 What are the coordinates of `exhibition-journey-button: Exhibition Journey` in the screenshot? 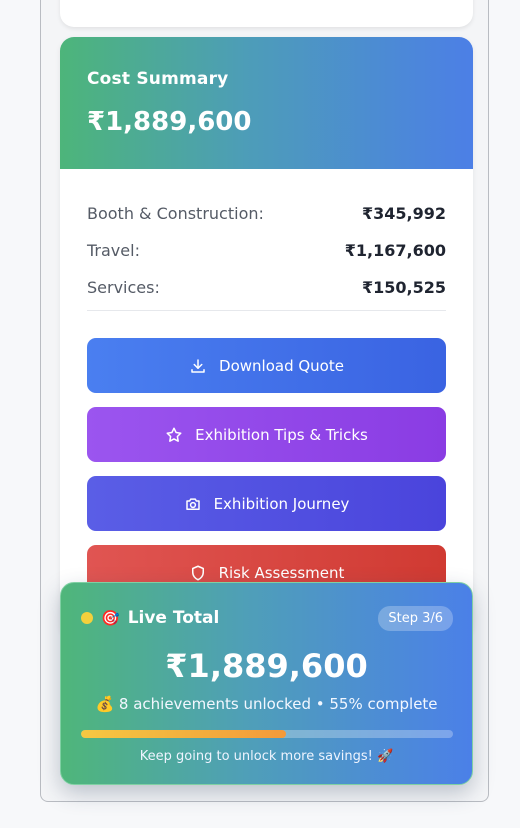 It's located at (266, 503).